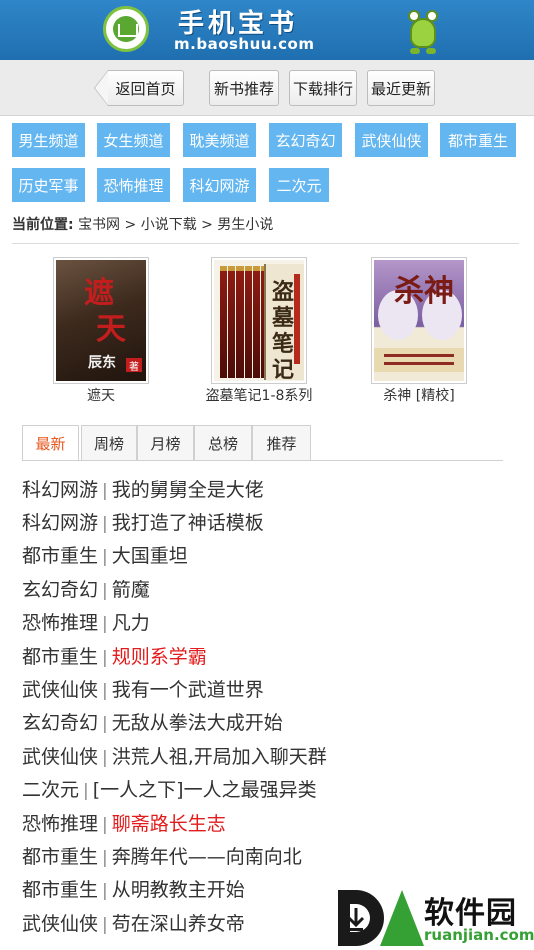 The height and width of the screenshot is (950, 534). What do you see at coordinates (145, 88) in the screenshot?
I see `back-home-label: 返回首页` at bounding box center [145, 88].